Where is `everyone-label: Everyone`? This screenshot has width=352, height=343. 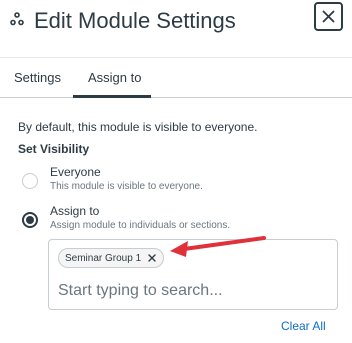
everyone-label: Everyone is located at coordinates (75, 172).